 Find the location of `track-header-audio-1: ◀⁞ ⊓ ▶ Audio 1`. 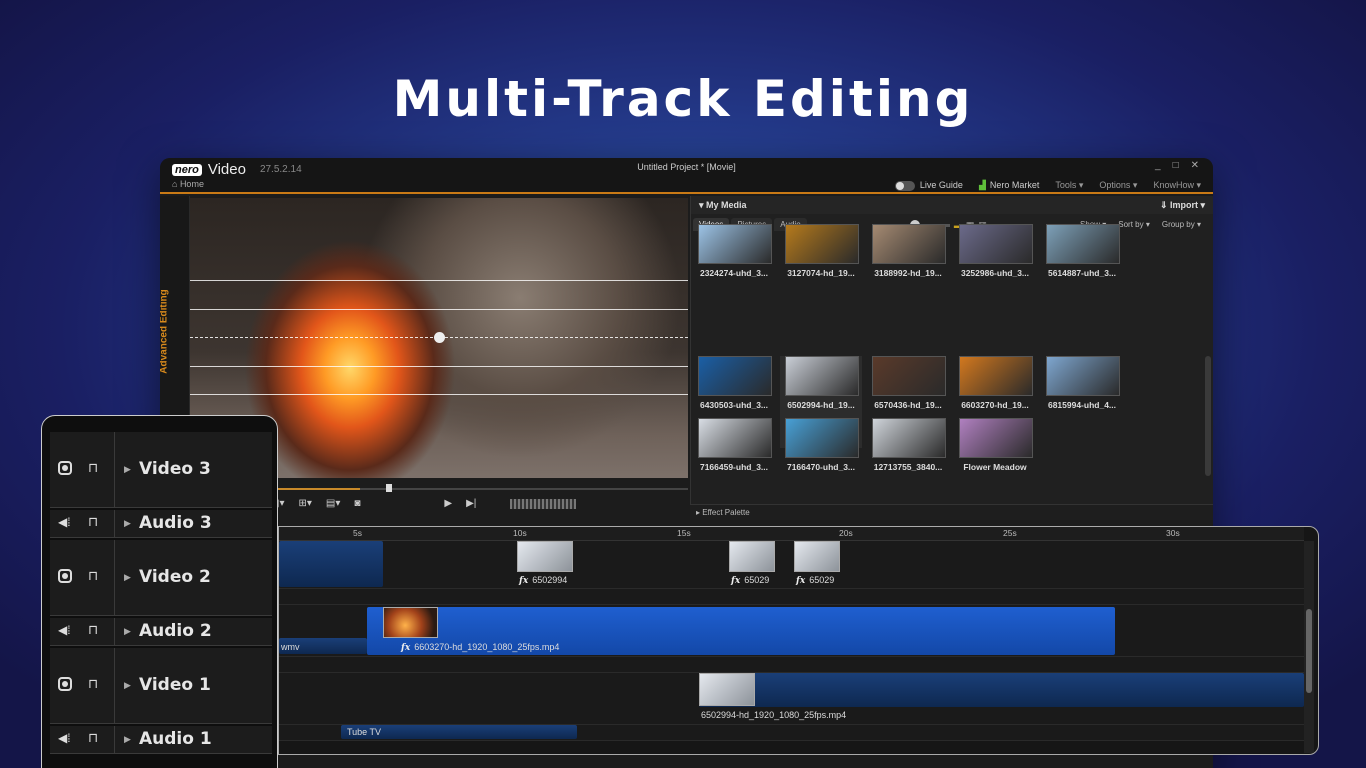

track-header-audio-1: ◀⁞ ⊓ ▶ Audio 1 is located at coordinates (161, 740).